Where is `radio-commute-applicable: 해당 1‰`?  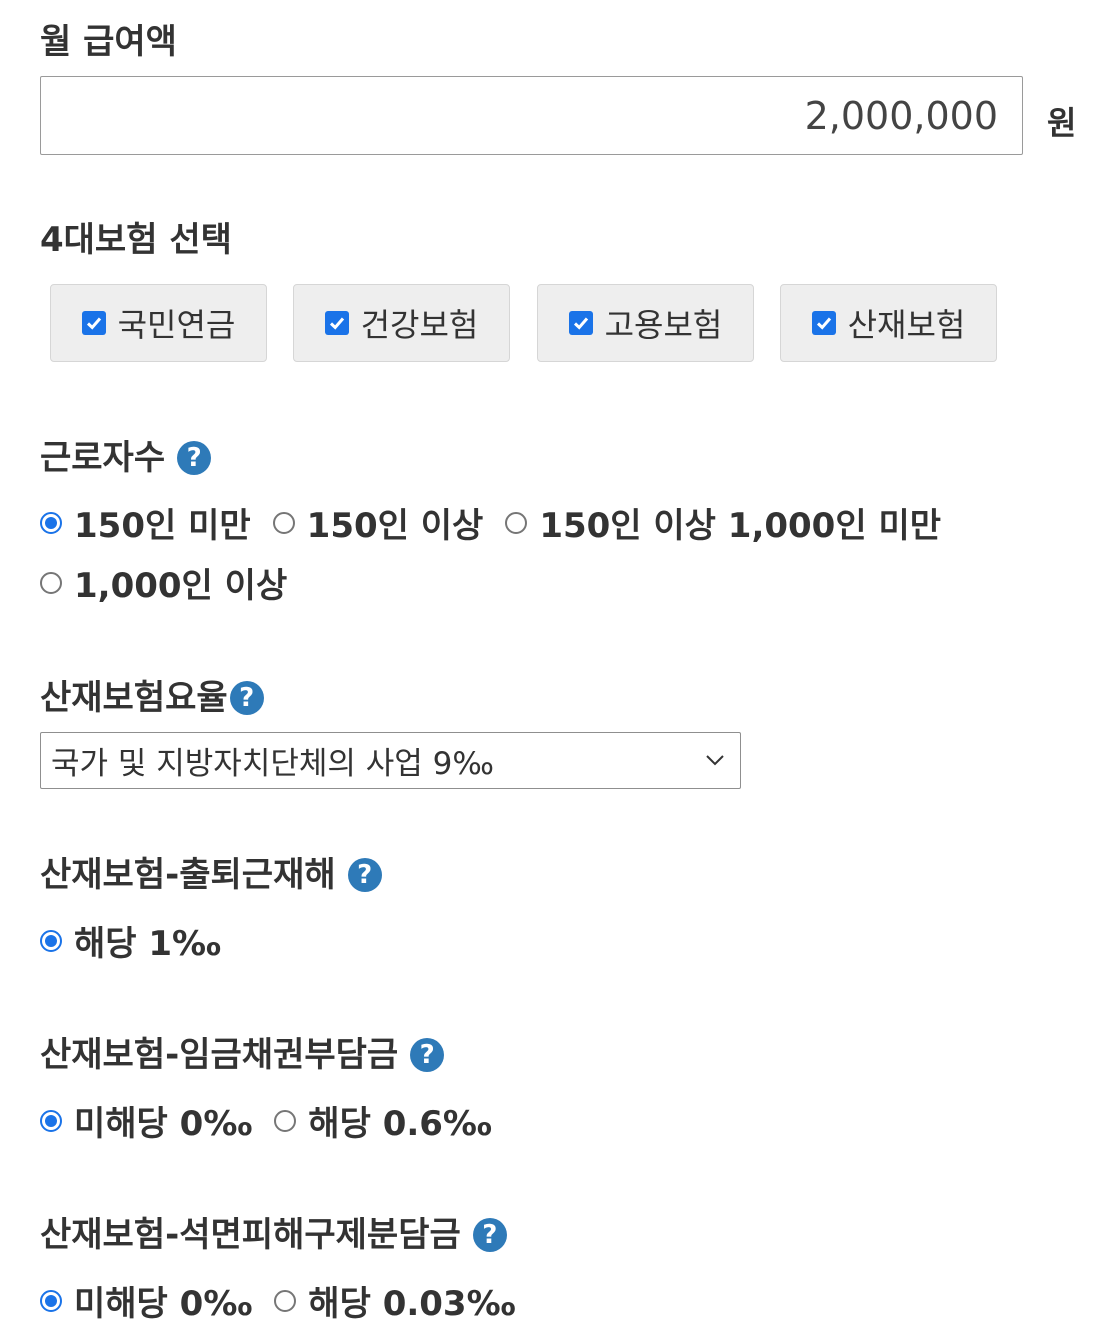
radio-commute-applicable: 해당 1‰ is located at coordinates (130, 940).